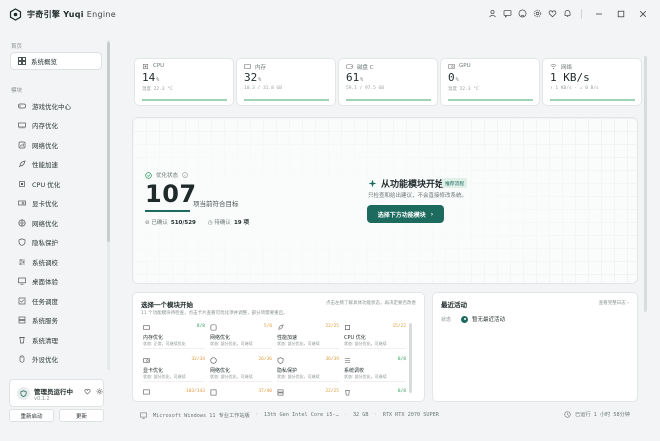  Describe the element at coordinates (375, 338) in the screenshot. I see `module-card: 15/22 CPU 优化 状态: 部分优化，可继续` at that location.